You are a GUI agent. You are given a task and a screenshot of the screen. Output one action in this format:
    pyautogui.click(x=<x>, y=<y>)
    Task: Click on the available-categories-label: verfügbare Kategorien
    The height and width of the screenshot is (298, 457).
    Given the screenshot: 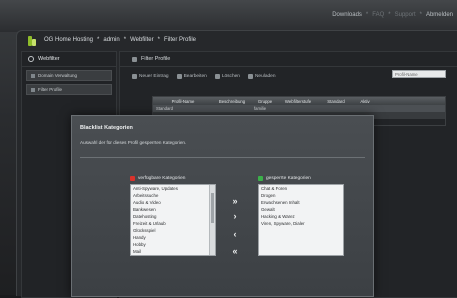 What is the action you would take?
    pyautogui.click(x=162, y=178)
    